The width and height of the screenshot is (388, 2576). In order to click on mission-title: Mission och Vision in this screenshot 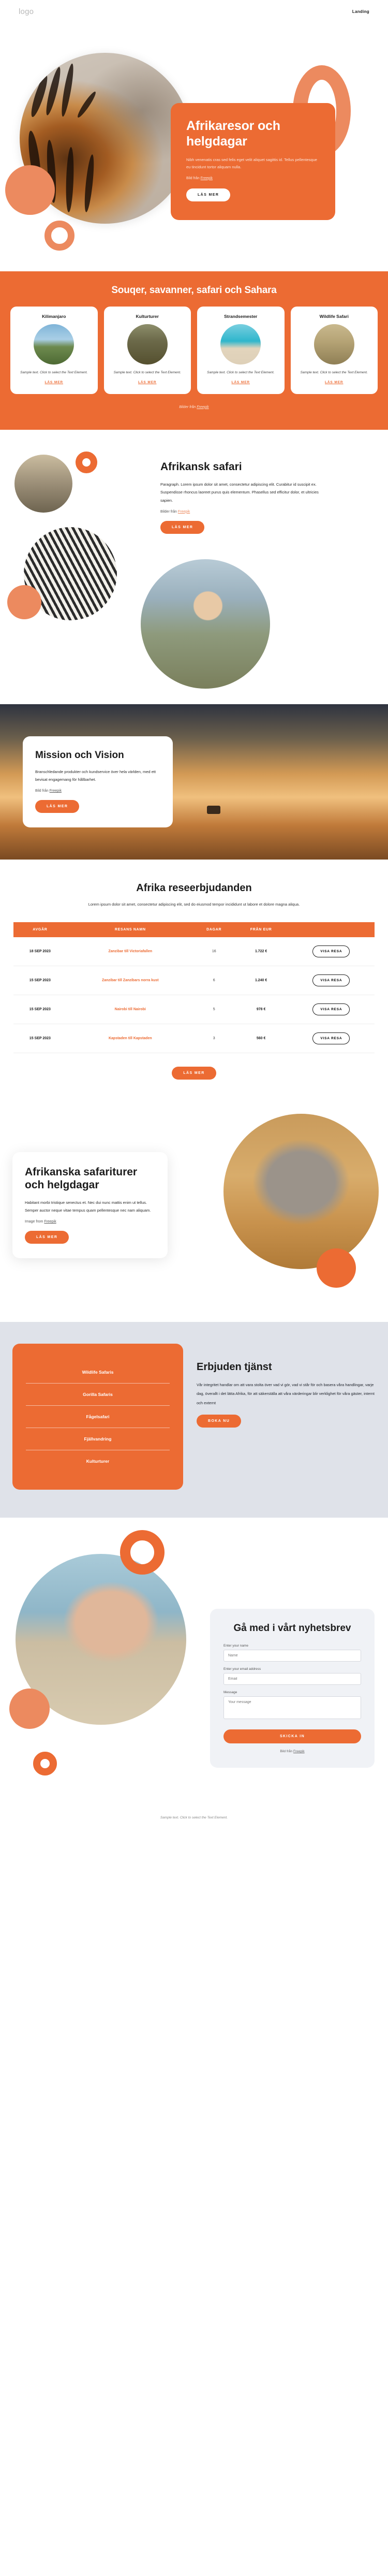, I will do `click(79, 755)`.